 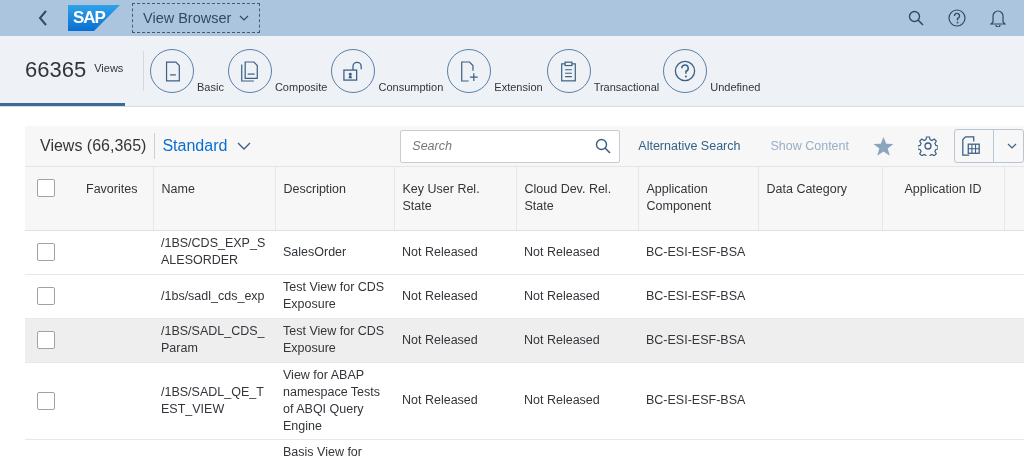 I want to click on variant-selector: Standard, so click(x=207, y=146).